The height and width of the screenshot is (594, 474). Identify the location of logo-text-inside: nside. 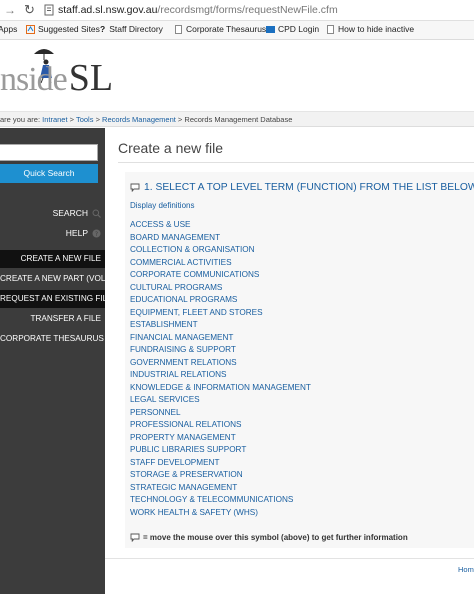
(34, 79).